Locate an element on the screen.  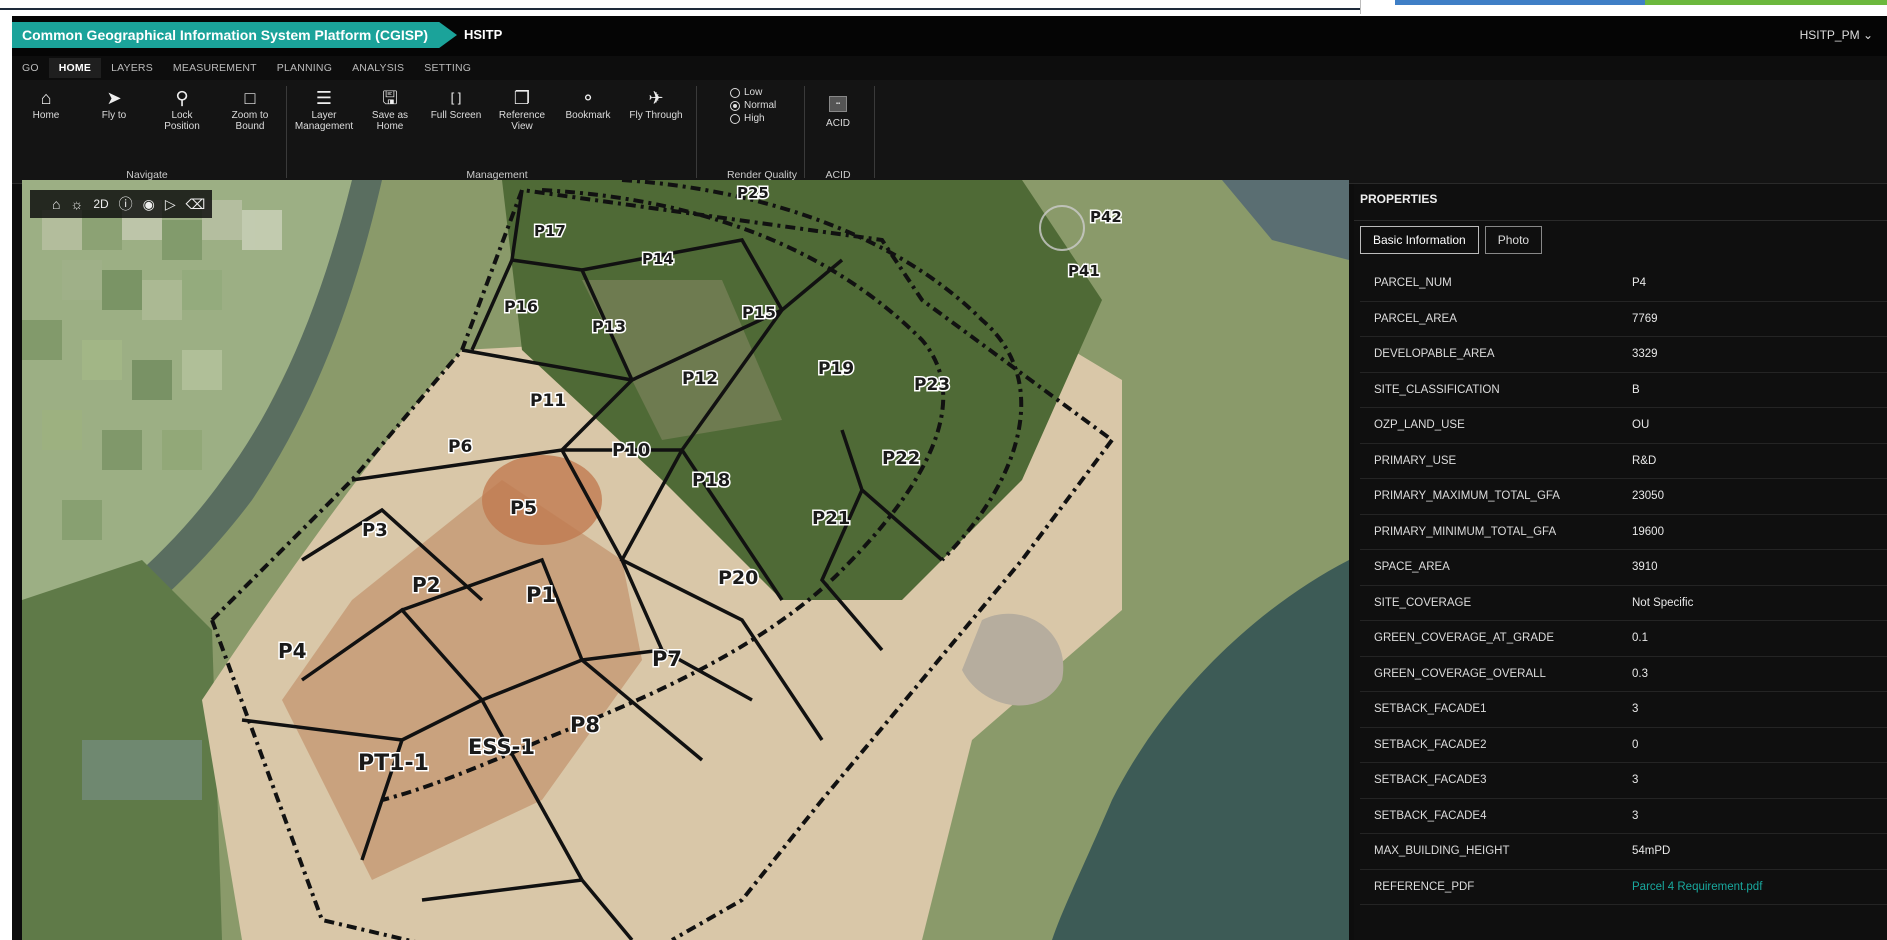
property-row: SETBACK_FACADE1 3 is located at coordinates (1623, 710).